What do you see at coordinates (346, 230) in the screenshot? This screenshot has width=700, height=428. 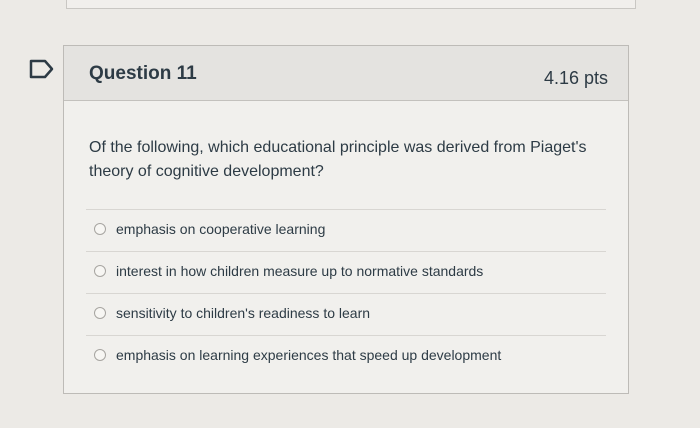 I see `answer-option: emphasis on cooperative learning` at bounding box center [346, 230].